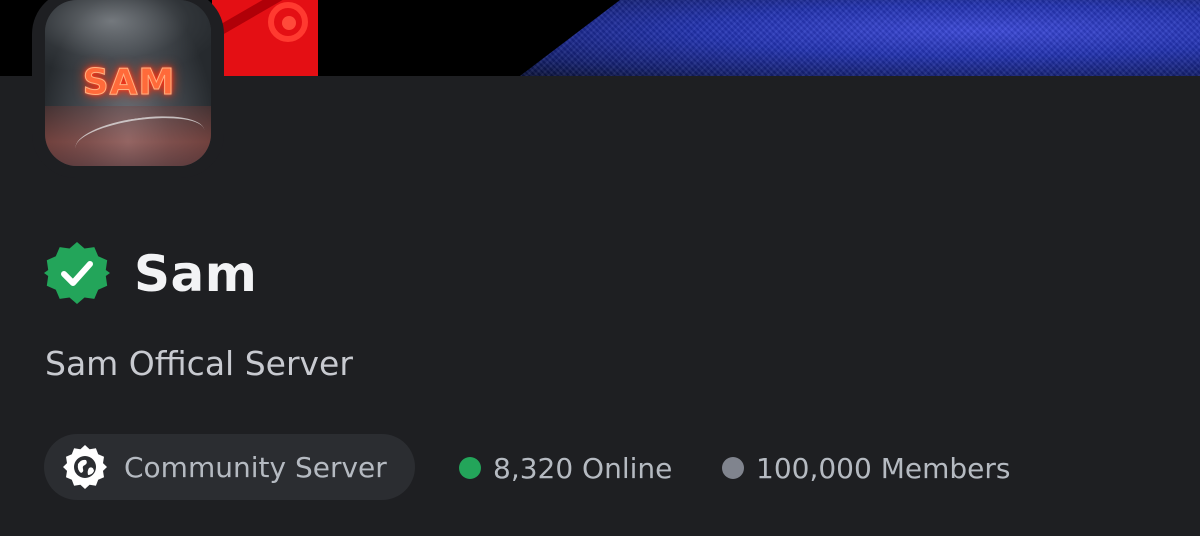 The width and height of the screenshot is (1200, 536). What do you see at coordinates (733, 468) in the screenshot?
I see `members-status-dot` at bounding box center [733, 468].